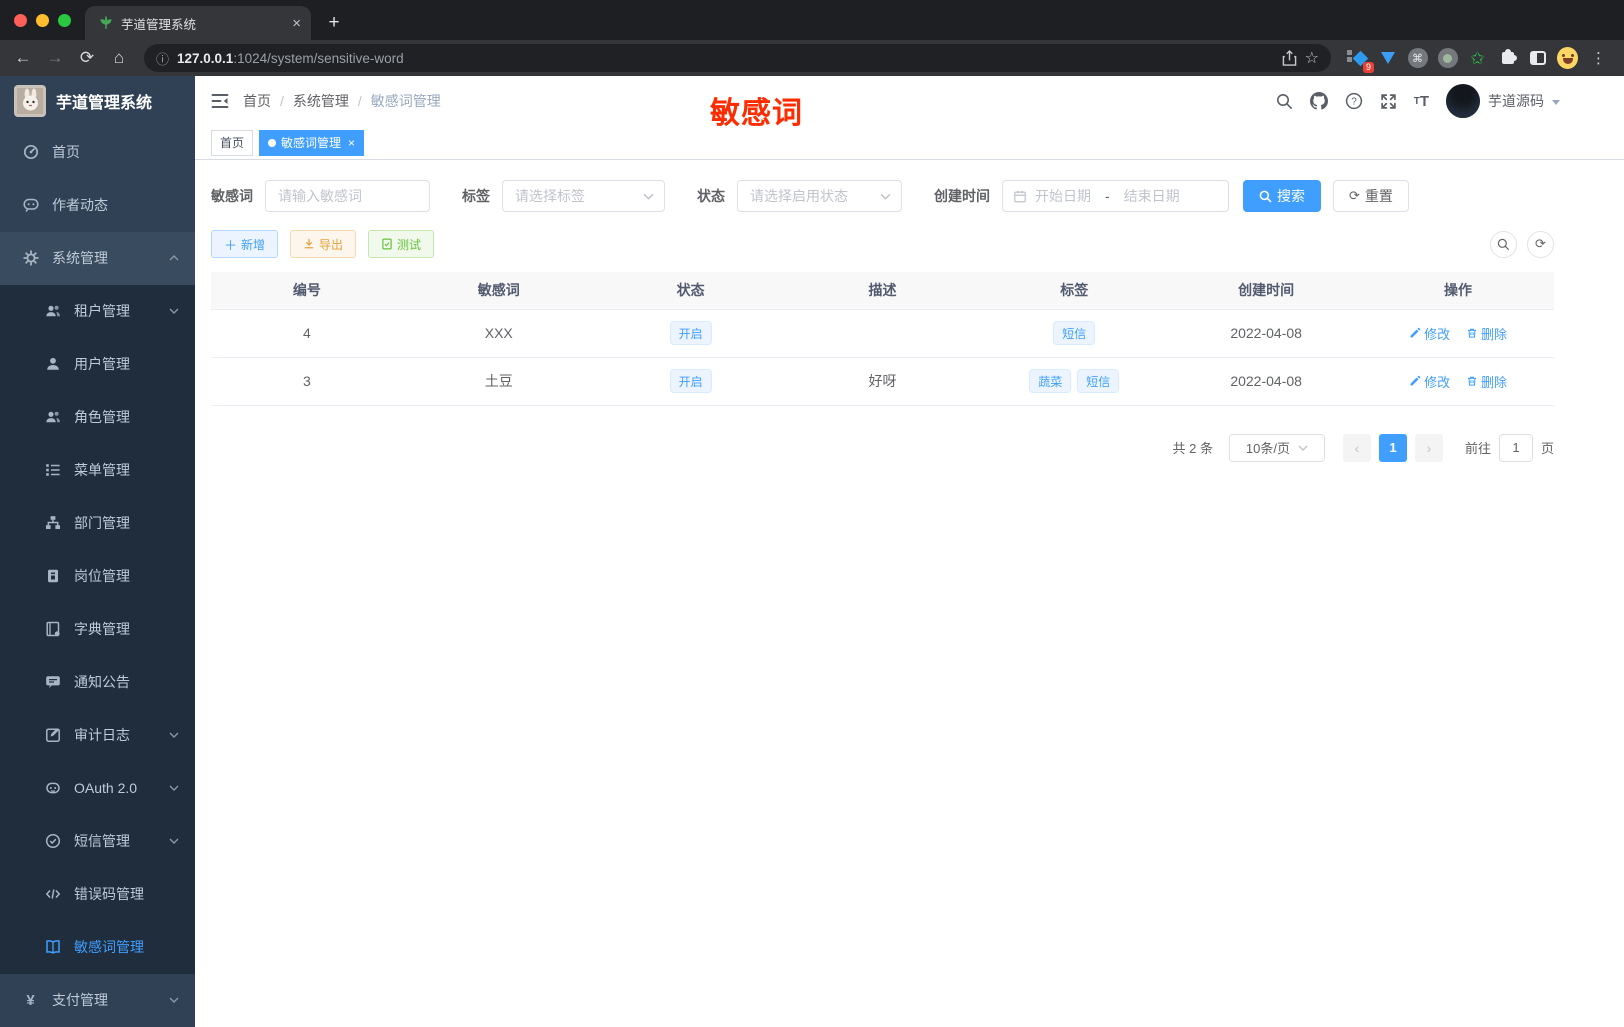 Image resolution: width=1624 pixels, height=1027 pixels. Describe the element at coordinates (104, 103) in the screenshot. I see `app-title: 芋道管理系统` at that location.